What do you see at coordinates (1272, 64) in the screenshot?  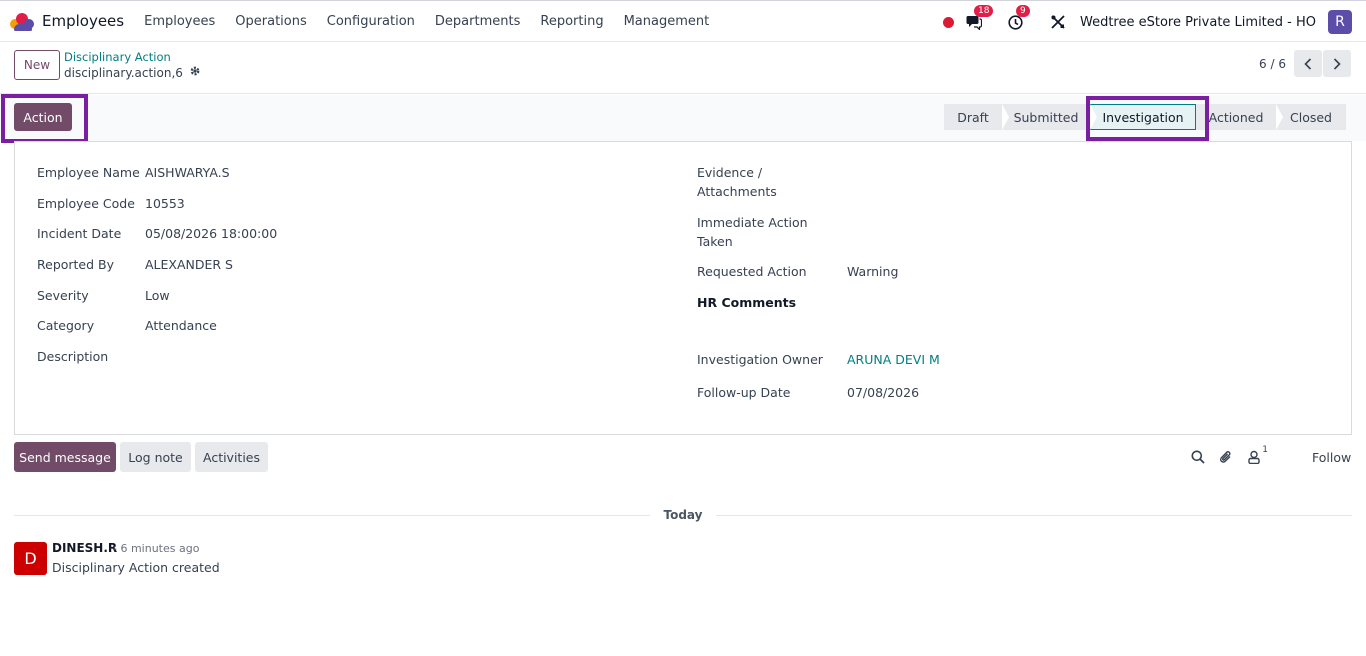 I see `pager-value: 6 / 6` at bounding box center [1272, 64].